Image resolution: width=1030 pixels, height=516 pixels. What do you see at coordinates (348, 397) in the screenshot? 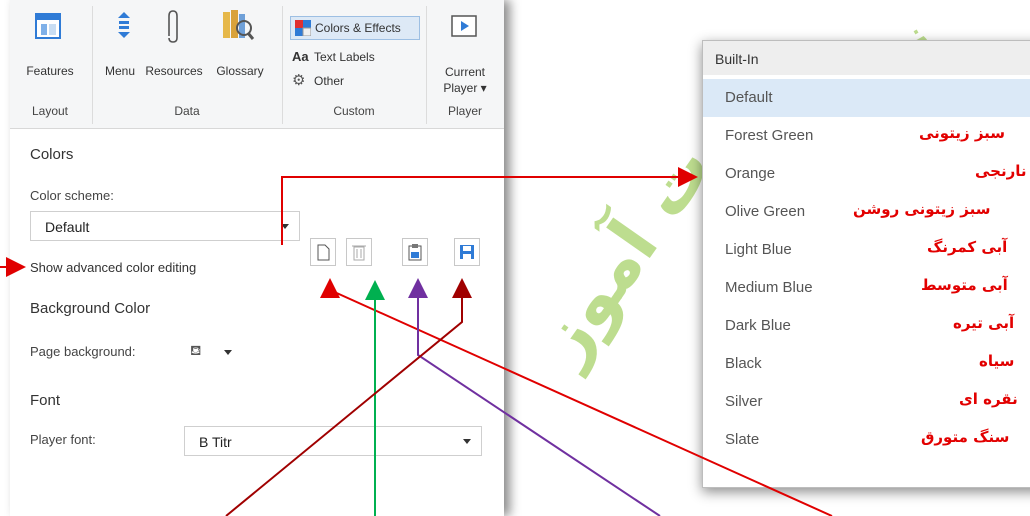
I see `arrow-save-button` at bounding box center [348, 397].